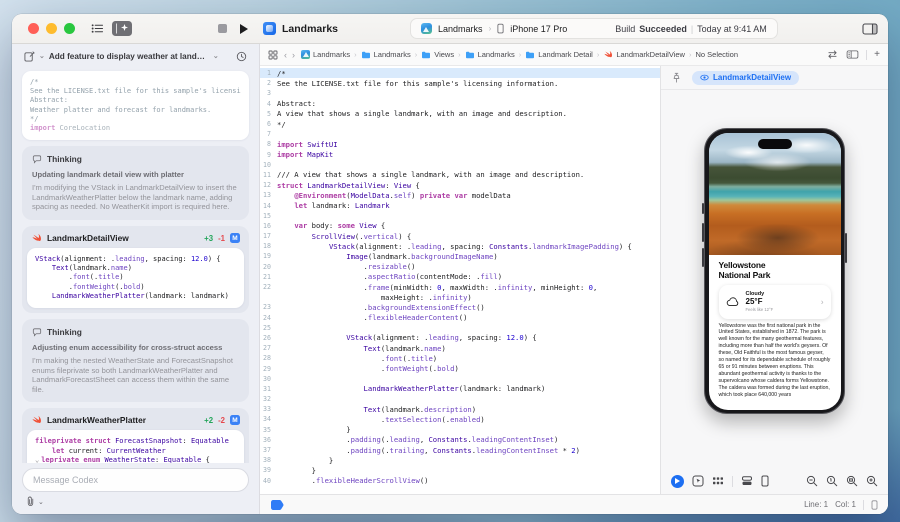 The image size is (900, 522). I want to click on code-line: 14 let landmark: Landmark, so click(460, 205).